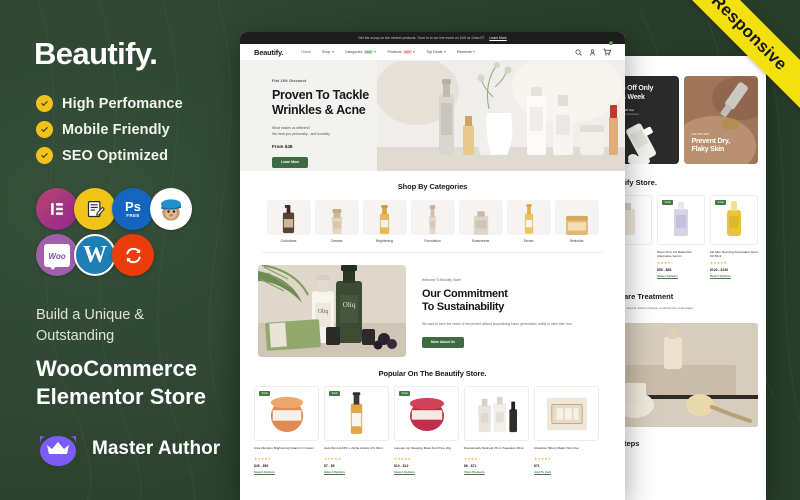 This screenshot has width=800, height=500. I want to click on nav-label: Shop, so click(326, 52).